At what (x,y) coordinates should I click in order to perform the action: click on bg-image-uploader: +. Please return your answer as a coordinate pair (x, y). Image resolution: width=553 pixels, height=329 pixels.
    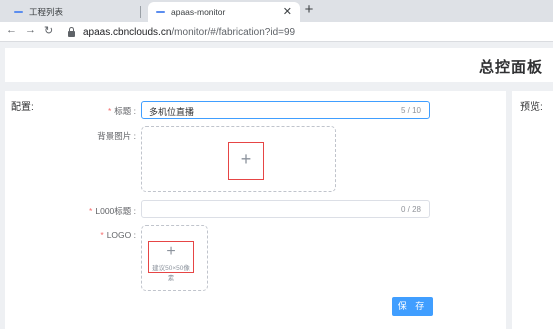
    Looking at the image, I should click on (238, 159).